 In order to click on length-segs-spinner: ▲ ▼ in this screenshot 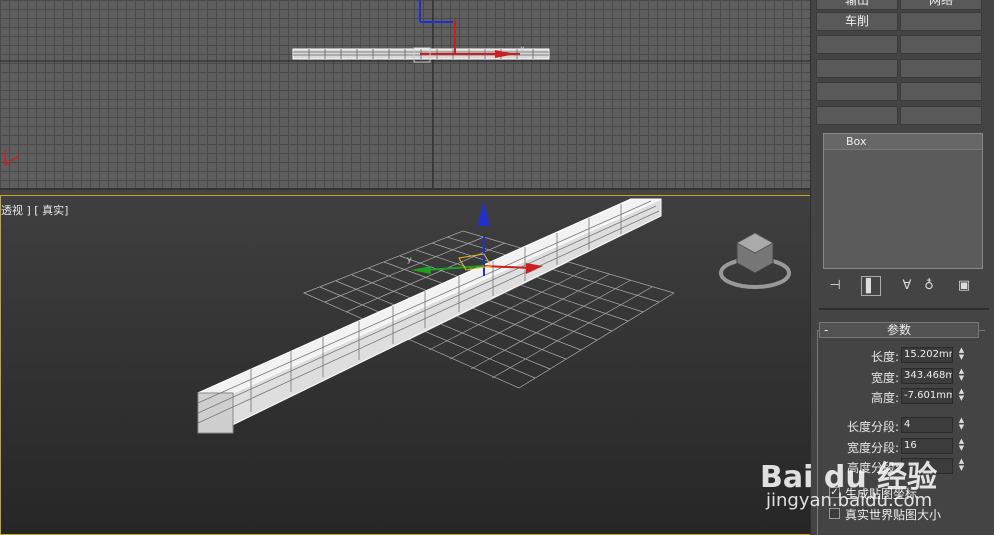, I will do `click(961, 425)`.